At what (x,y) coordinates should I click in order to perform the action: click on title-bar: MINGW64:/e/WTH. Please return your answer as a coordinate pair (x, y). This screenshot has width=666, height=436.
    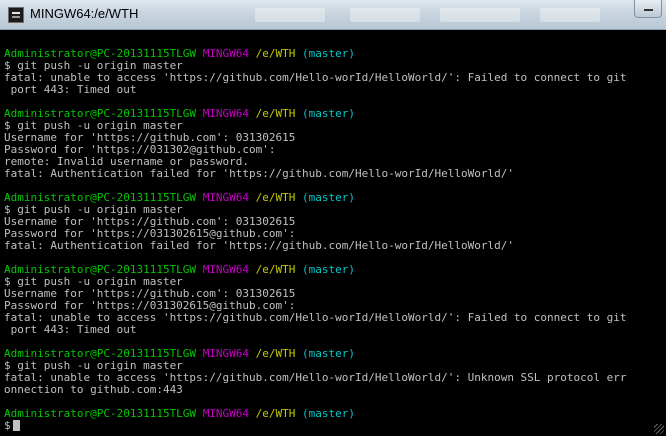
    Looking at the image, I should click on (333, 15).